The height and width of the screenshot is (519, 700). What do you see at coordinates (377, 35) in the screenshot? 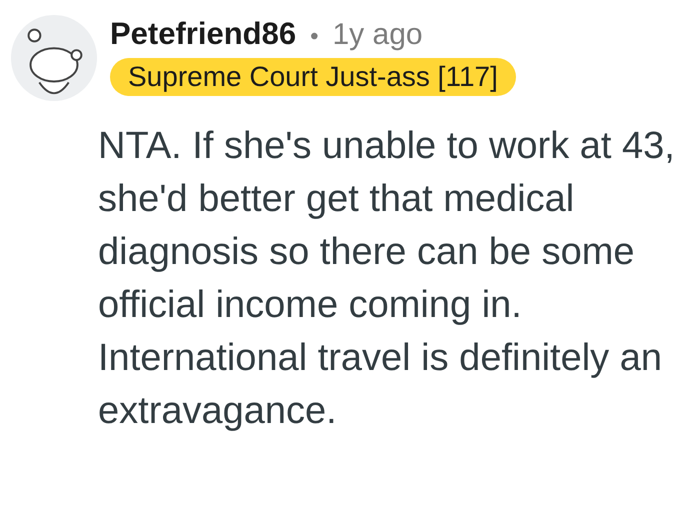
I see `timestamp: 1y ago` at bounding box center [377, 35].